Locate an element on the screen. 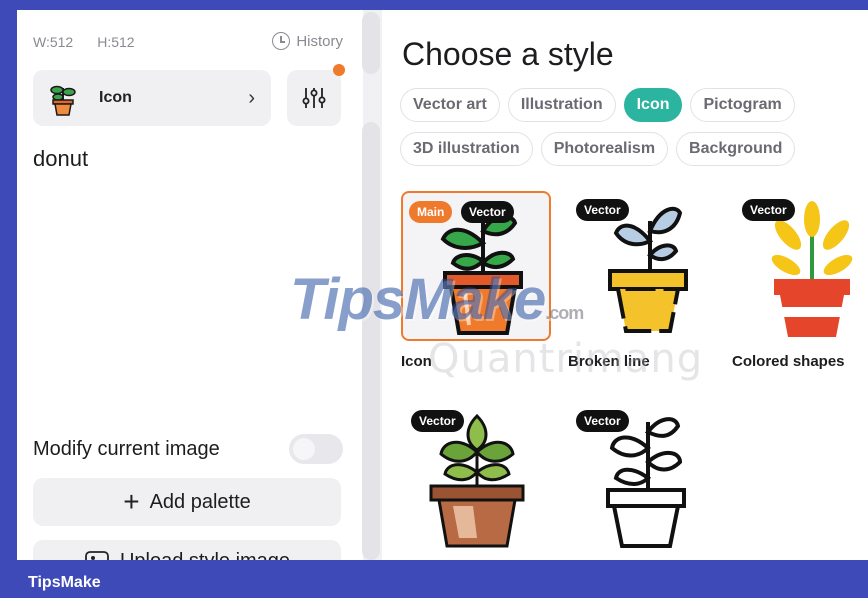  add-palette-button: + Add palette is located at coordinates (187, 502).